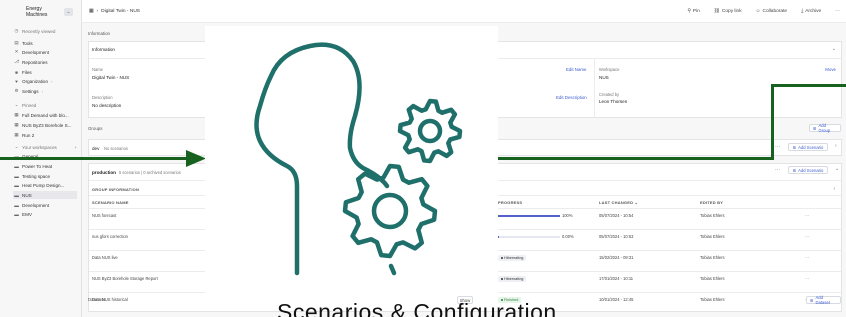 The image size is (846, 317). I want to click on clock-icon: ◷, so click(16, 30).